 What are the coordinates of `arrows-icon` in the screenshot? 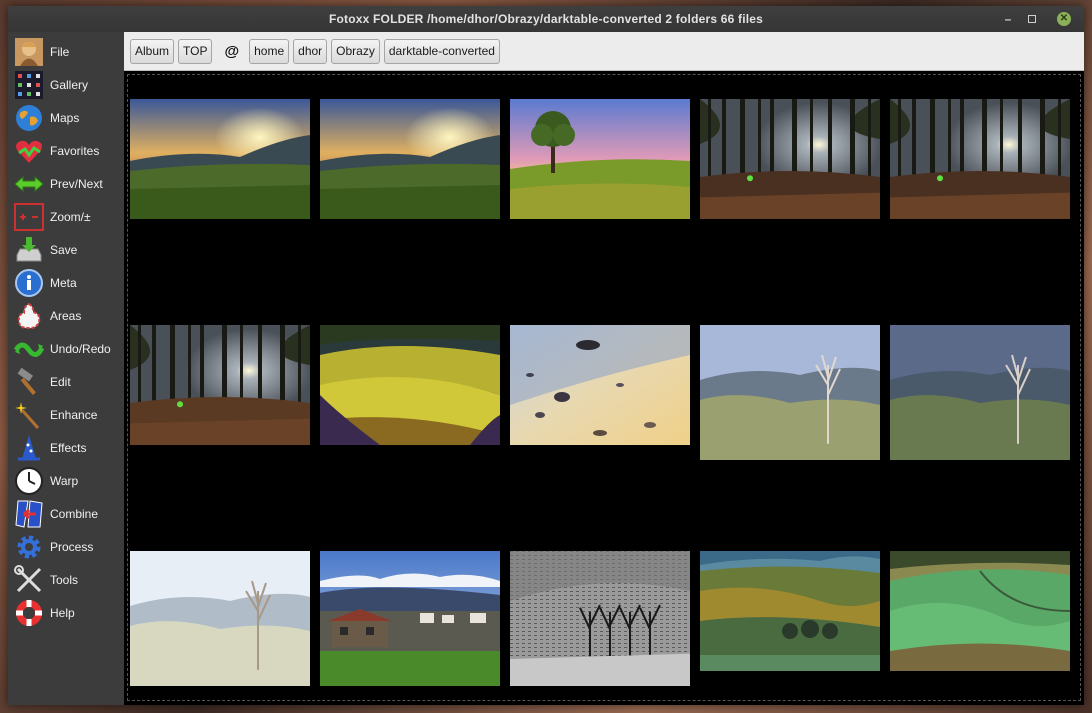 It's located at (29, 184).